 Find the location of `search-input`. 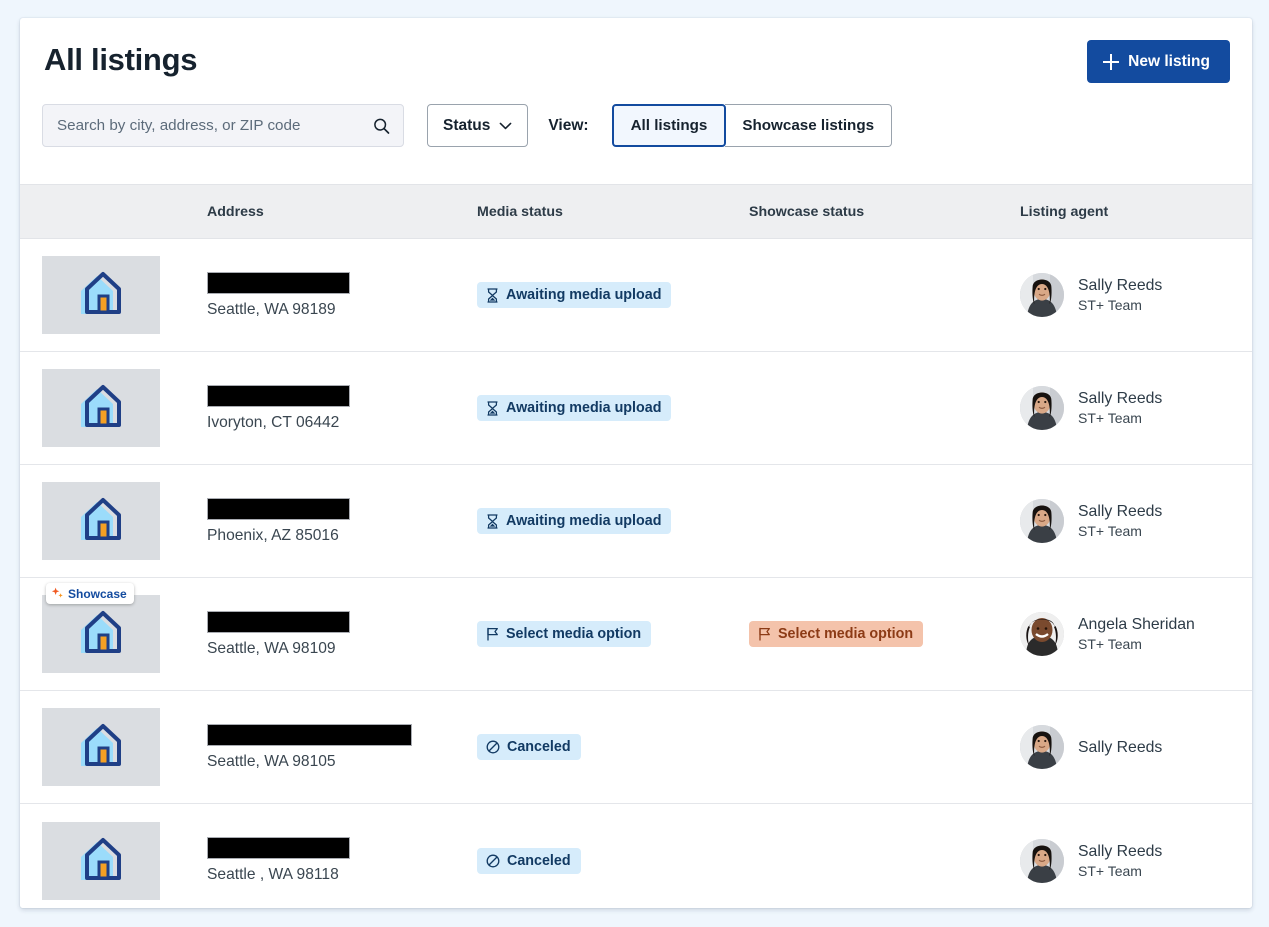

search-input is located at coordinates (223, 125).